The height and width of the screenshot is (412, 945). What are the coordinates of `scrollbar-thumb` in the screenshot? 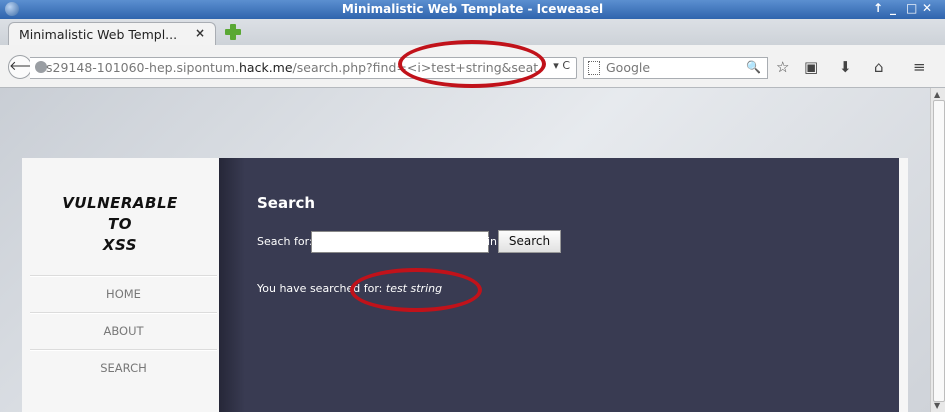 It's located at (939, 251).